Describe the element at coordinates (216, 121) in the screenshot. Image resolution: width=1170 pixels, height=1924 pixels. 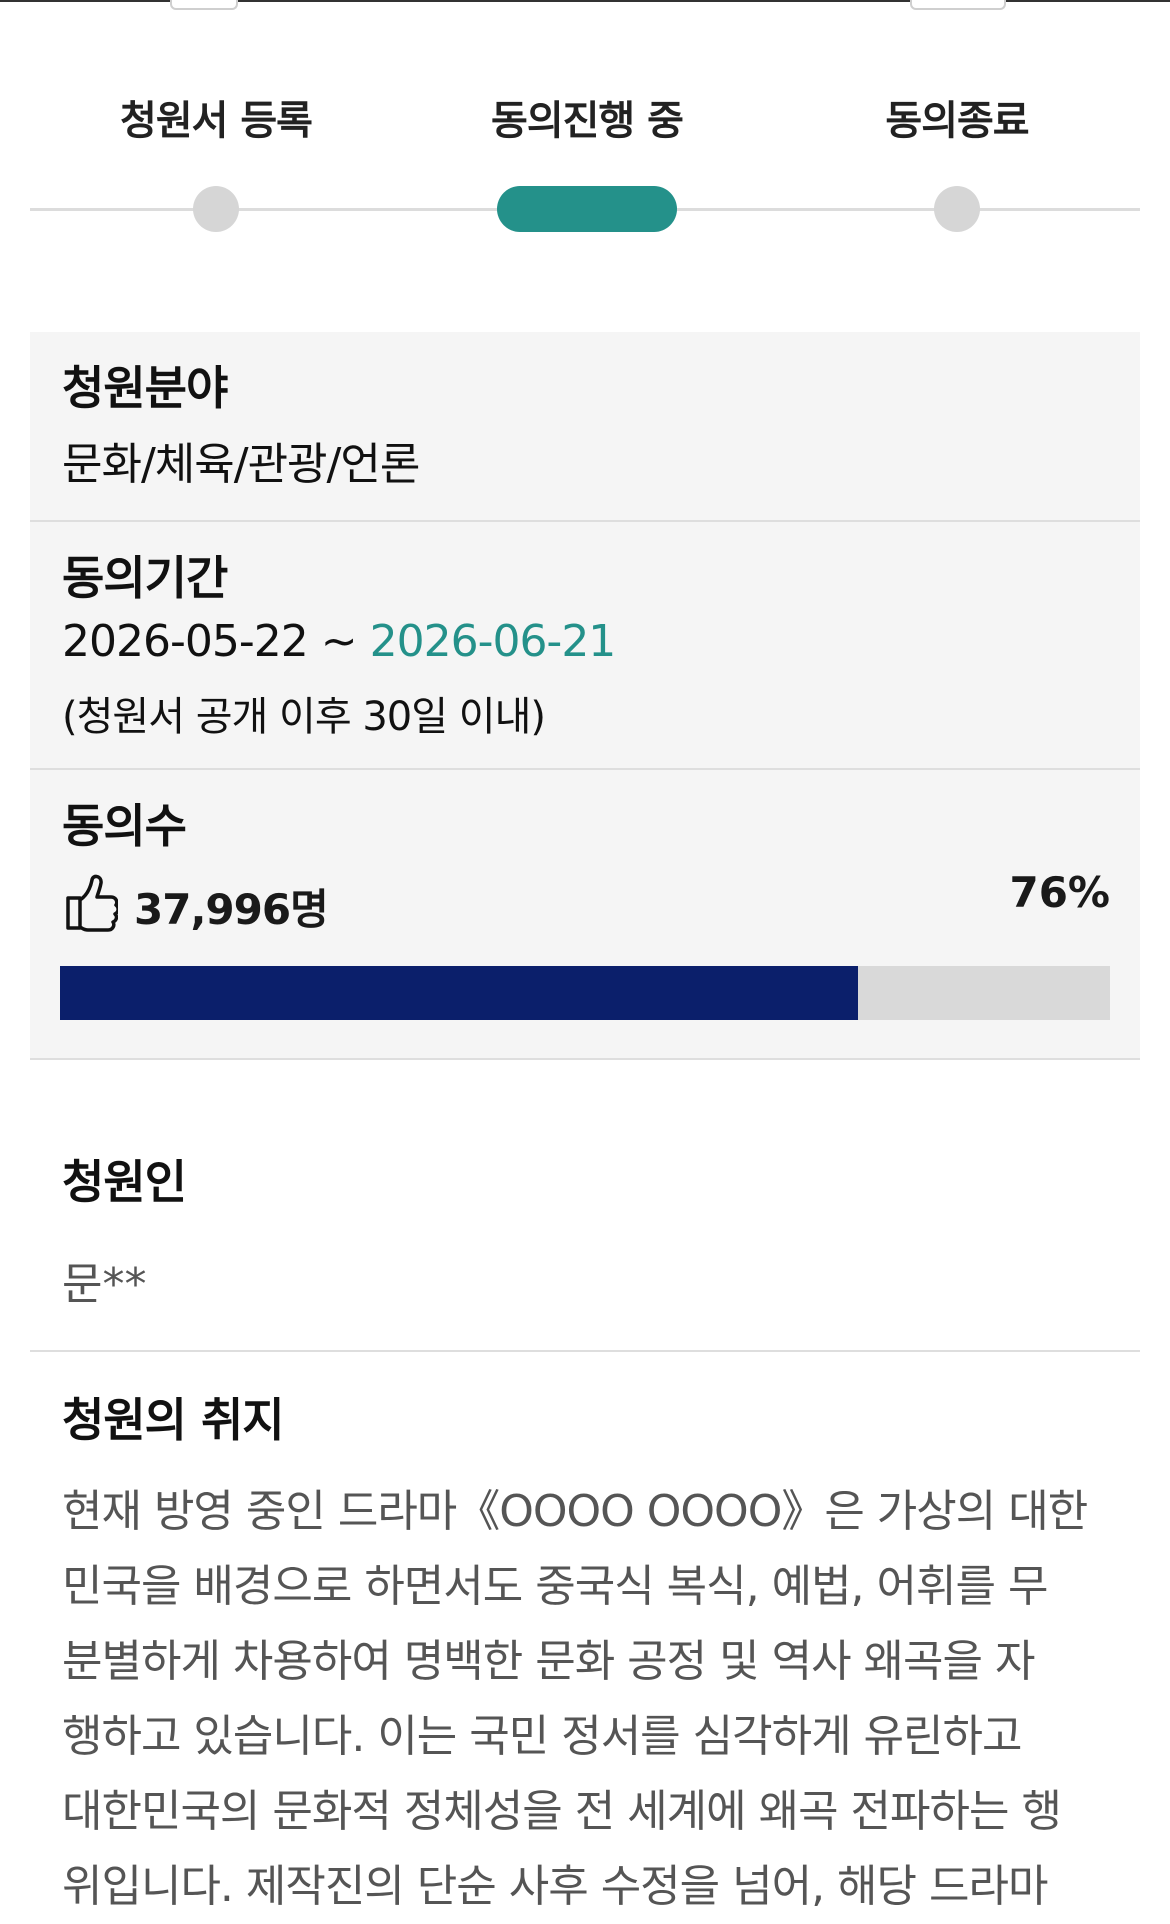
I see `step-label-register: 청원서 등록` at that location.